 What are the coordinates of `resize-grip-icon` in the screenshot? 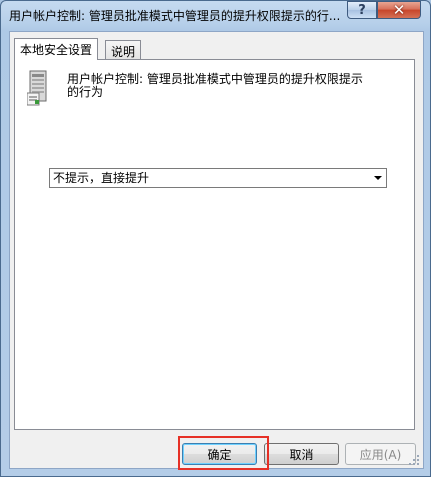 It's located at (414, 460).